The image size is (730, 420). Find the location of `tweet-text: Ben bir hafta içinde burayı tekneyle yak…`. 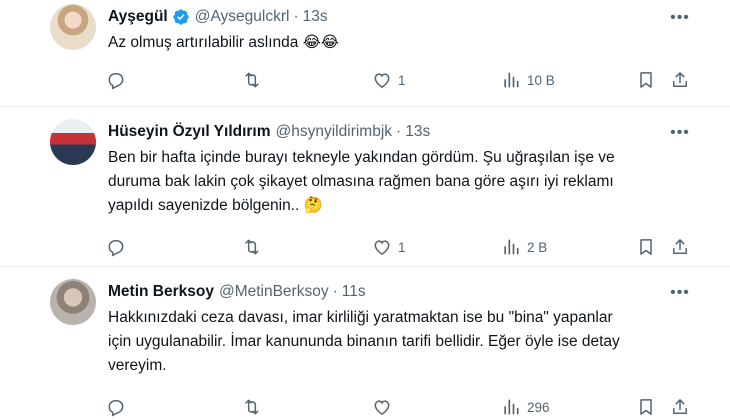

tweet-text: Ben bir hafta içinde burayı tekneyle yak… is located at coordinates (361, 181).